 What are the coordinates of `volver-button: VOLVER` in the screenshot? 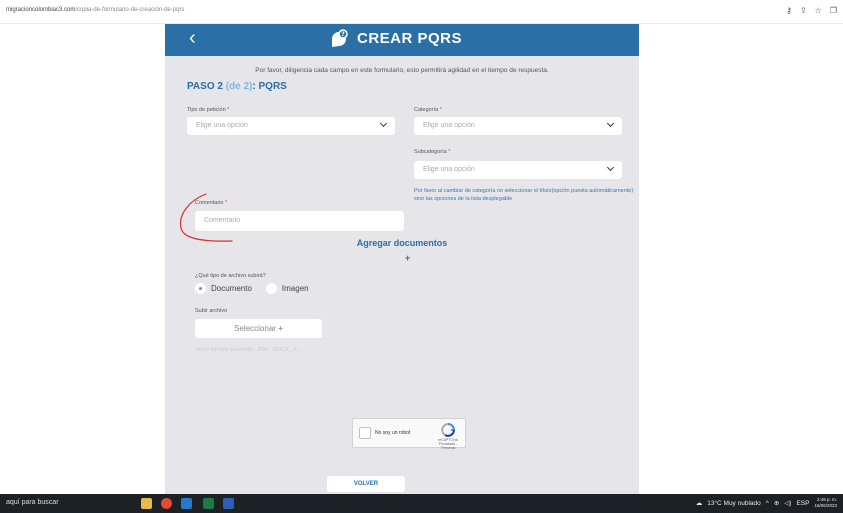 It's located at (366, 484).